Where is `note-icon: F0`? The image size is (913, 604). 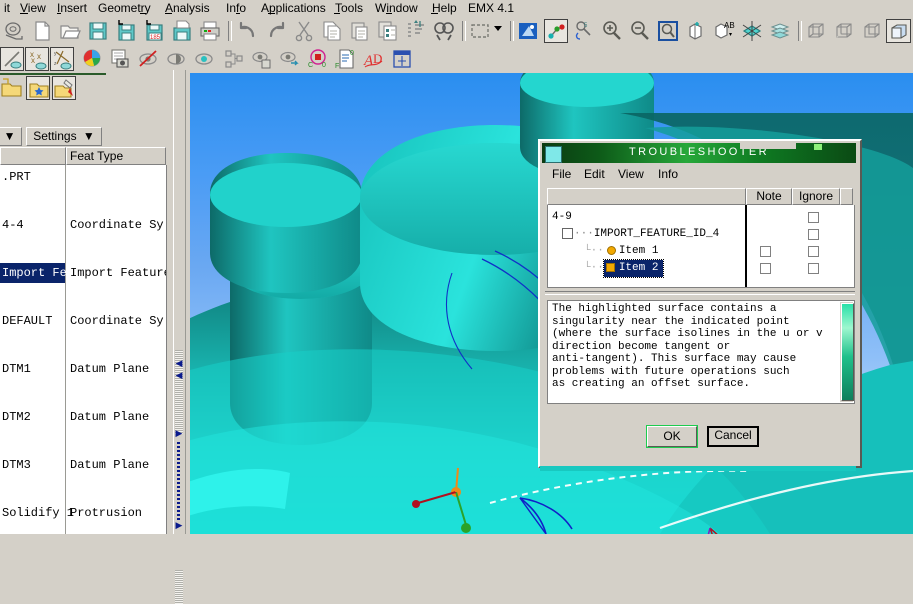 note-icon: F0 is located at coordinates (346, 59).